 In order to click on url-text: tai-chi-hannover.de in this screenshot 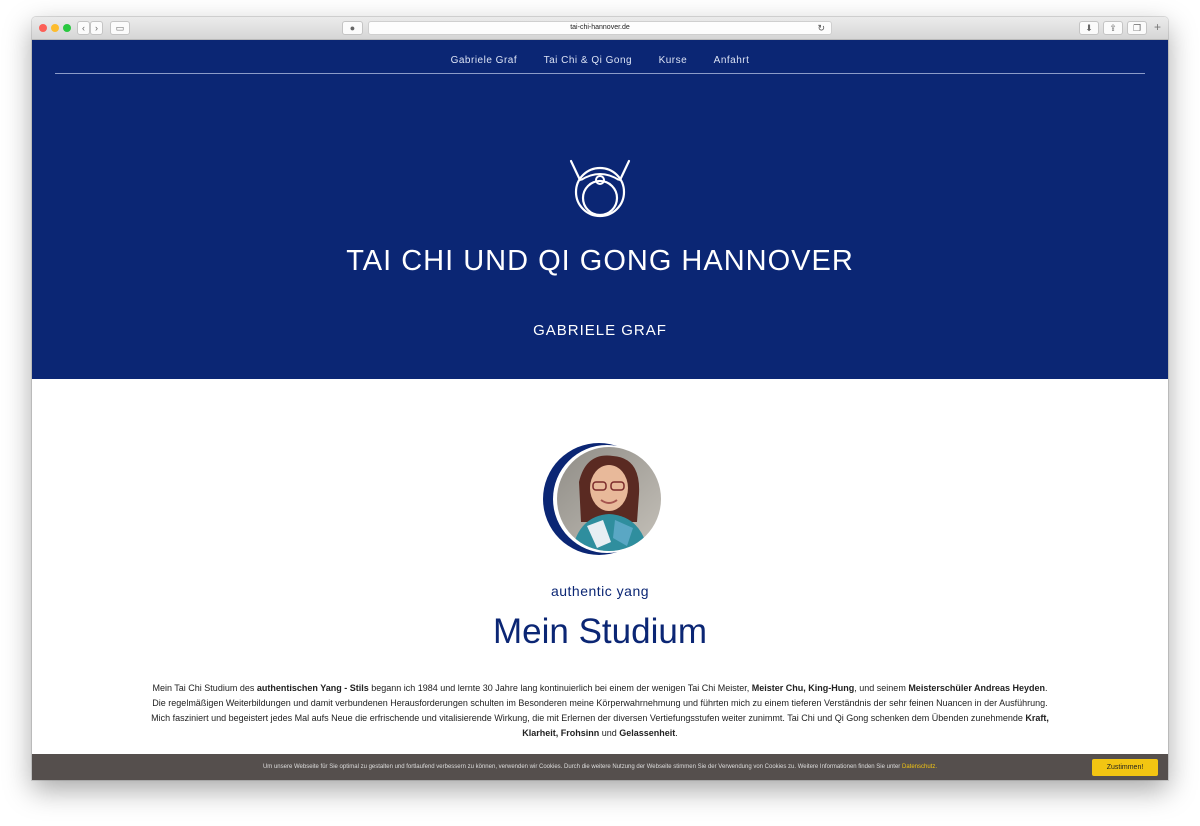, I will do `click(600, 27)`.